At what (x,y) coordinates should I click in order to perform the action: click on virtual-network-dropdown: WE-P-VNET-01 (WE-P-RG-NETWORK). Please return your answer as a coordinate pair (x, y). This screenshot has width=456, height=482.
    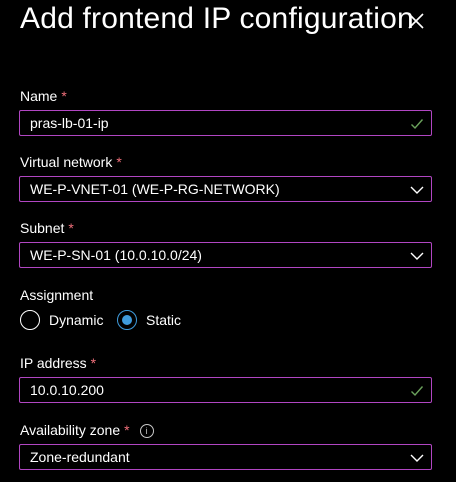
    Looking at the image, I should click on (225, 189).